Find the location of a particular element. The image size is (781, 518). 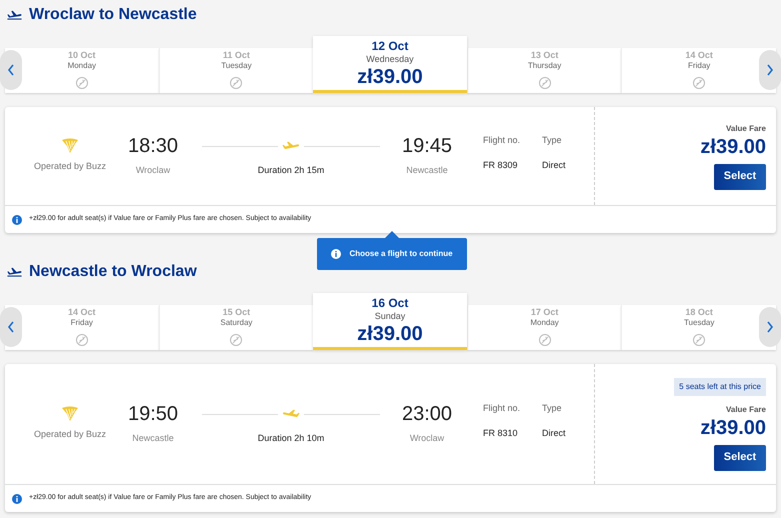

date-tab: 15 Oct Saturday is located at coordinates (236, 327).